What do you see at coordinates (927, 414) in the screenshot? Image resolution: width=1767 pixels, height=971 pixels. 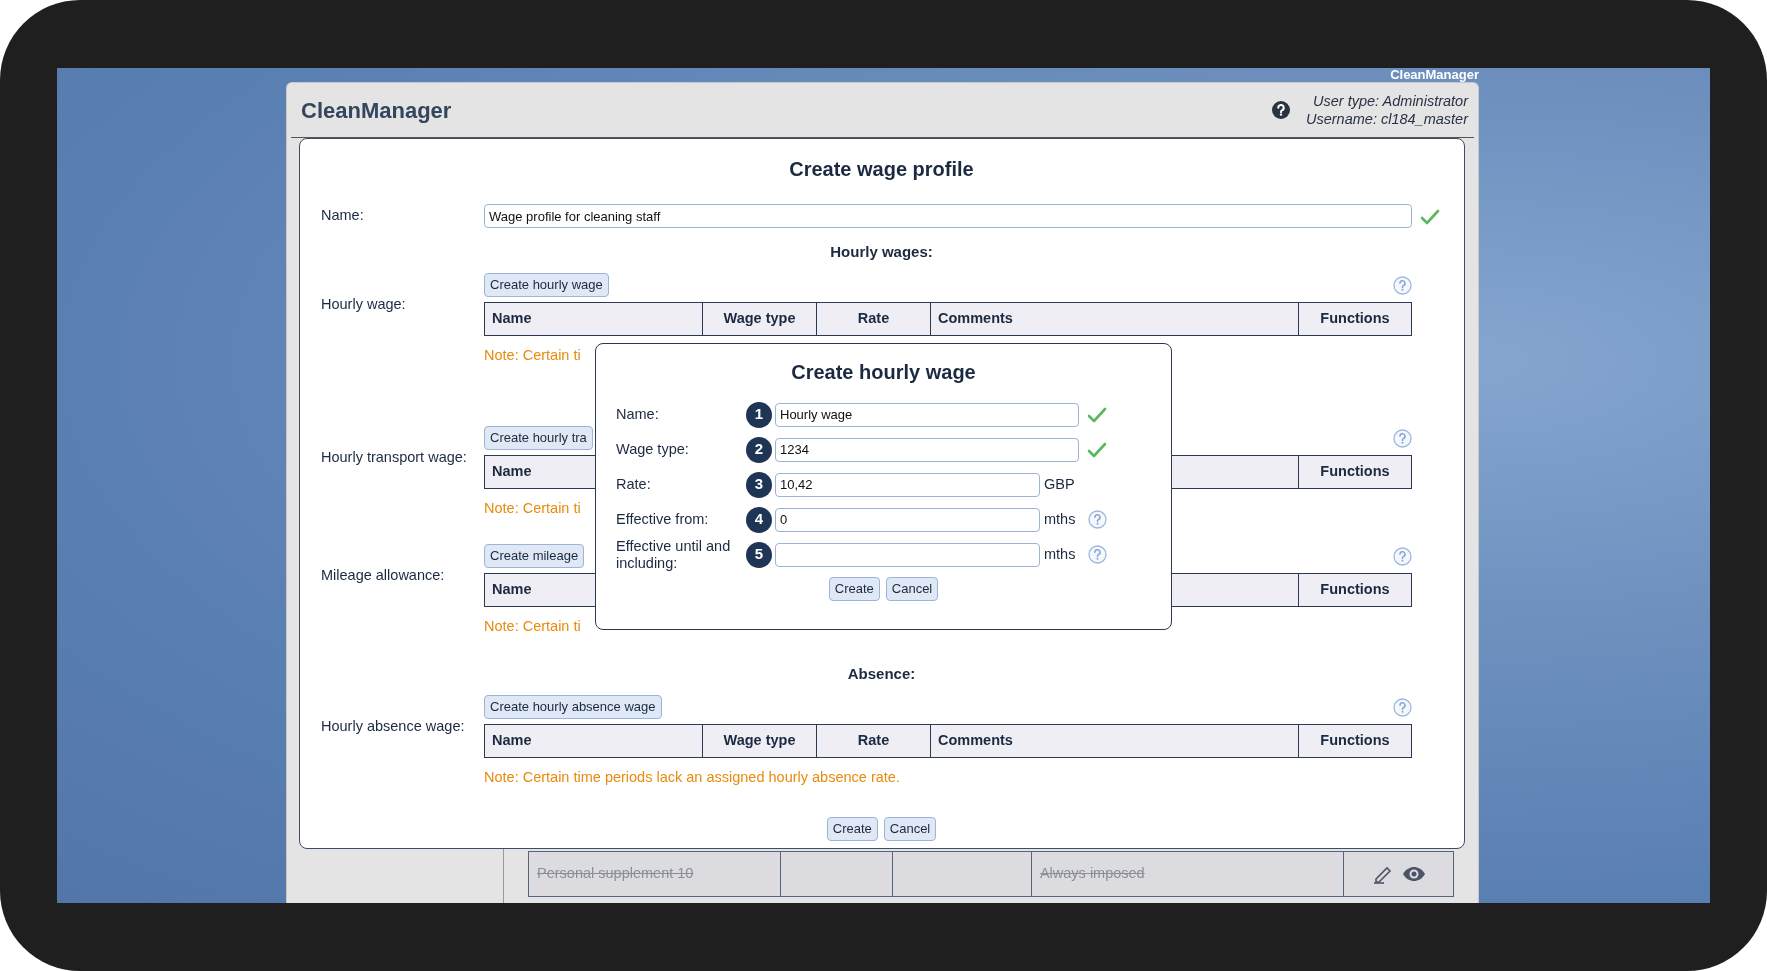 I see `input-field: Hourly wage` at bounding box center [927, 414].